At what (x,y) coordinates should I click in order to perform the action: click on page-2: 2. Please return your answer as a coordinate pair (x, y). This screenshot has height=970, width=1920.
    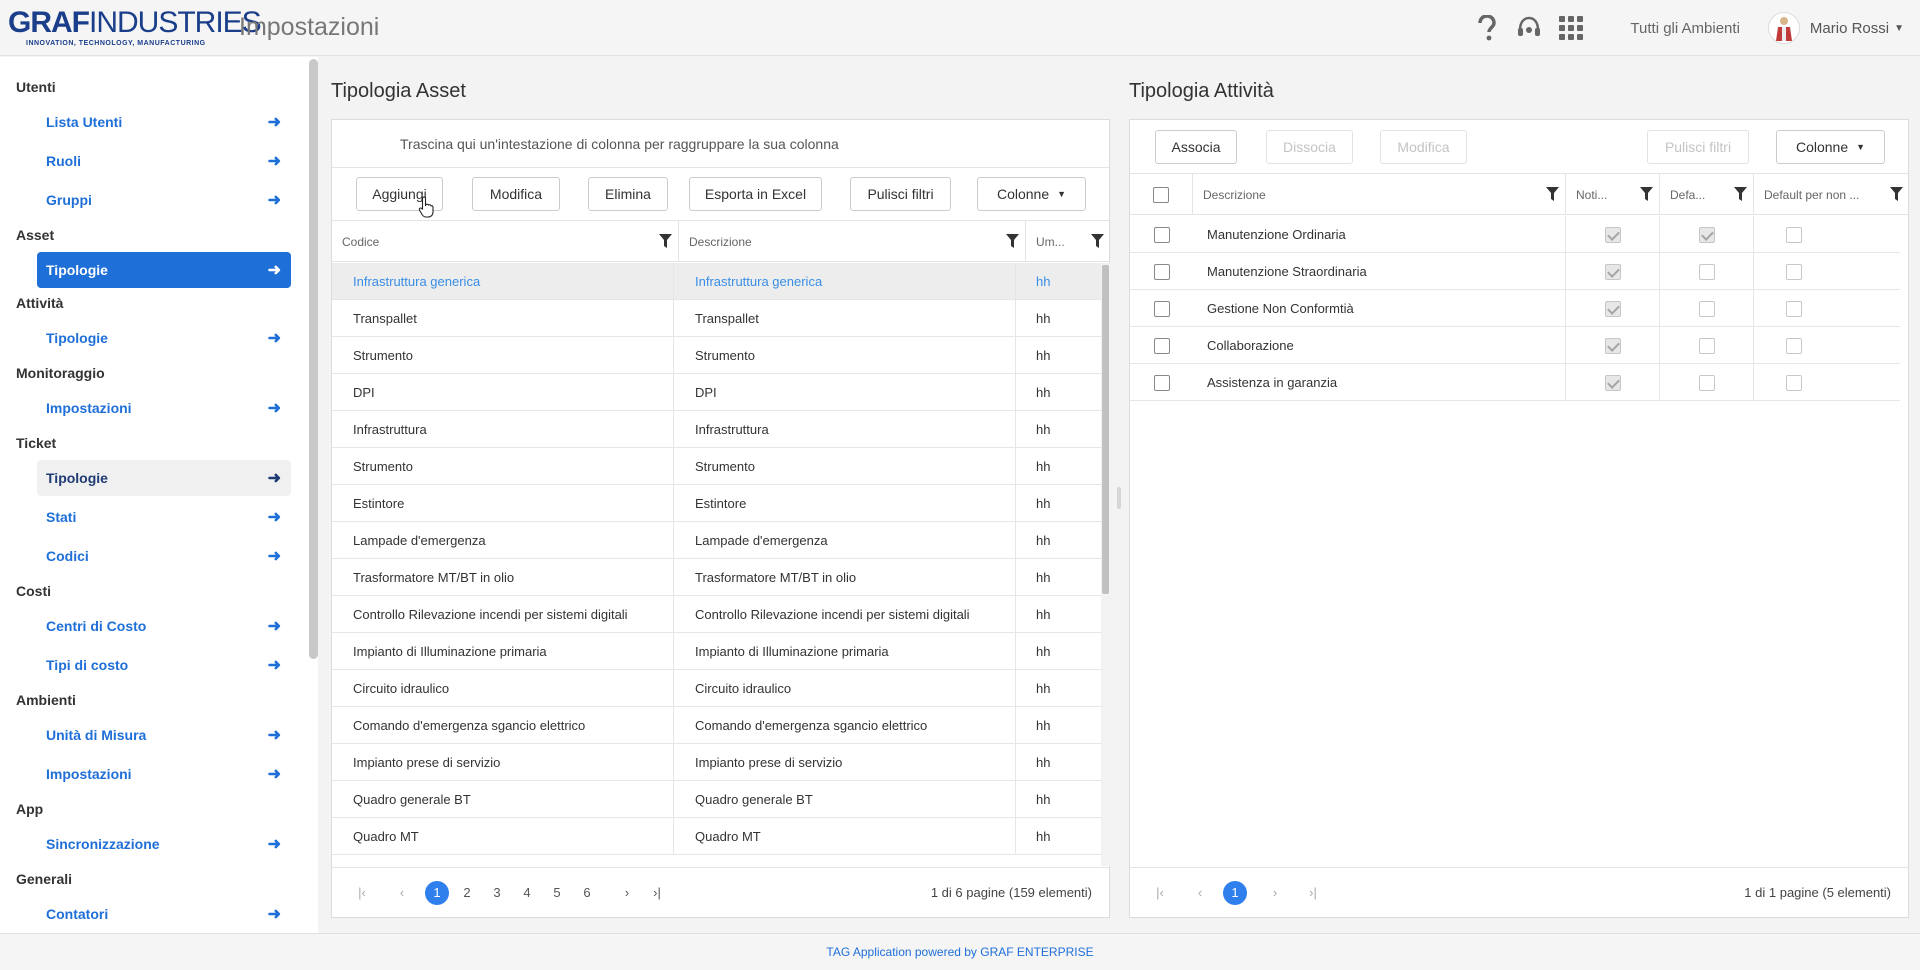
    Looking at the image, I should click on (467, 892).